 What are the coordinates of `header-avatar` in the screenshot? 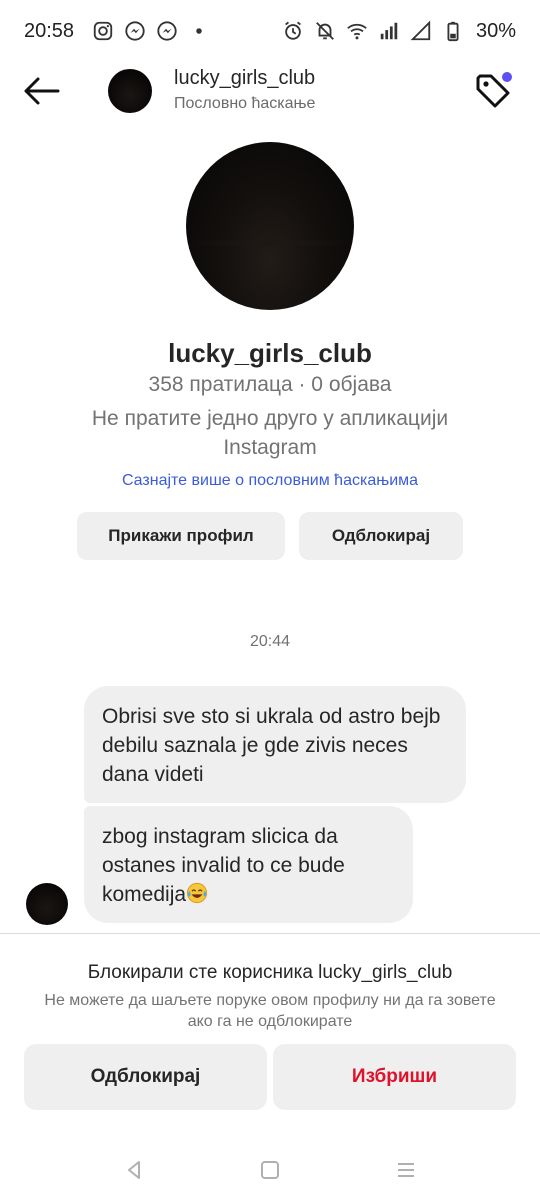 It's located at (130, 91).